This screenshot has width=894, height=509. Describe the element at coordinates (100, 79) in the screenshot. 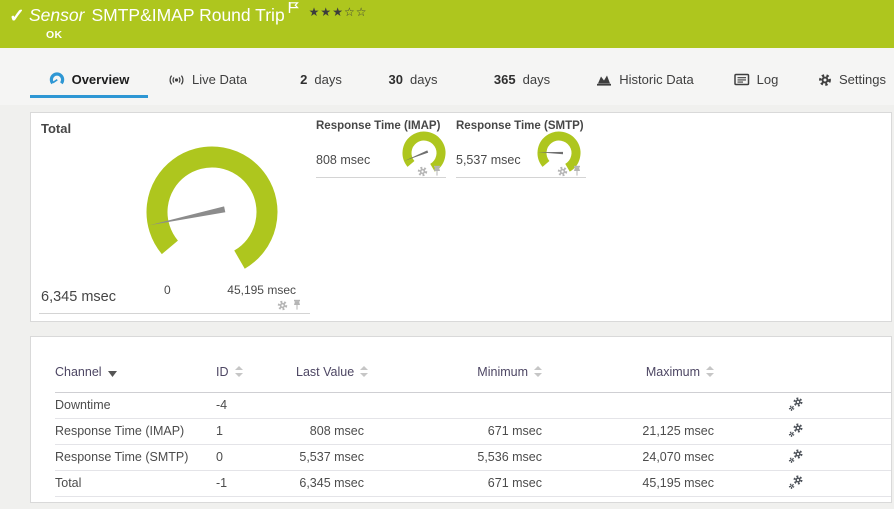

I see `tab-overview-label: Overview` at that location.